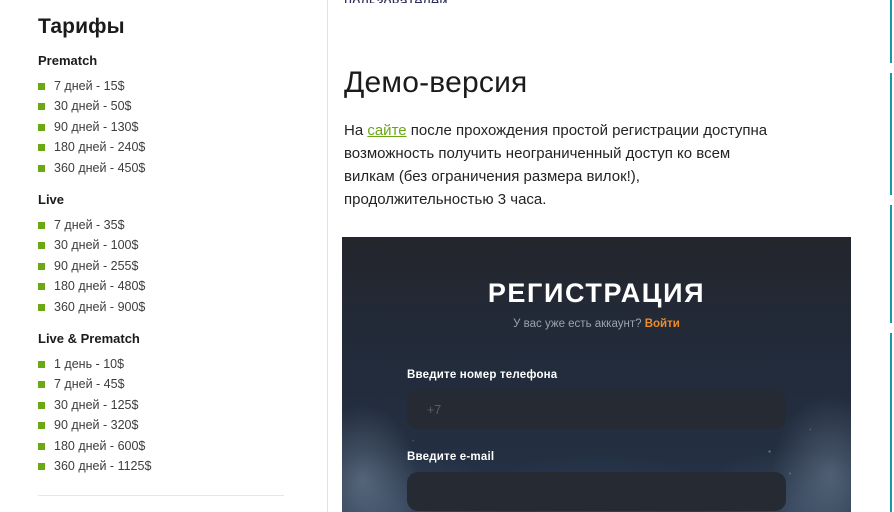  I want to click on tariff-label: 180 дней - 240$, so click(100, 147).